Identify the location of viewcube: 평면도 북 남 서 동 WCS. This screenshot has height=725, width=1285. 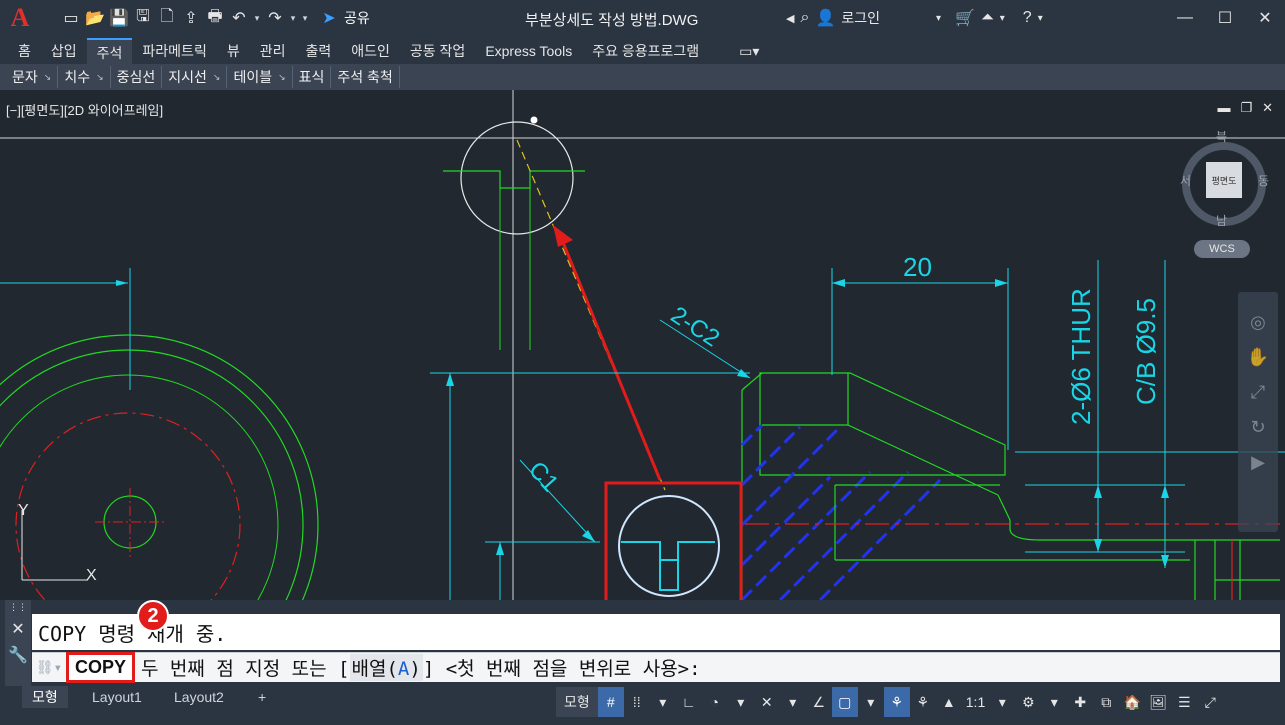
(1226, 195).